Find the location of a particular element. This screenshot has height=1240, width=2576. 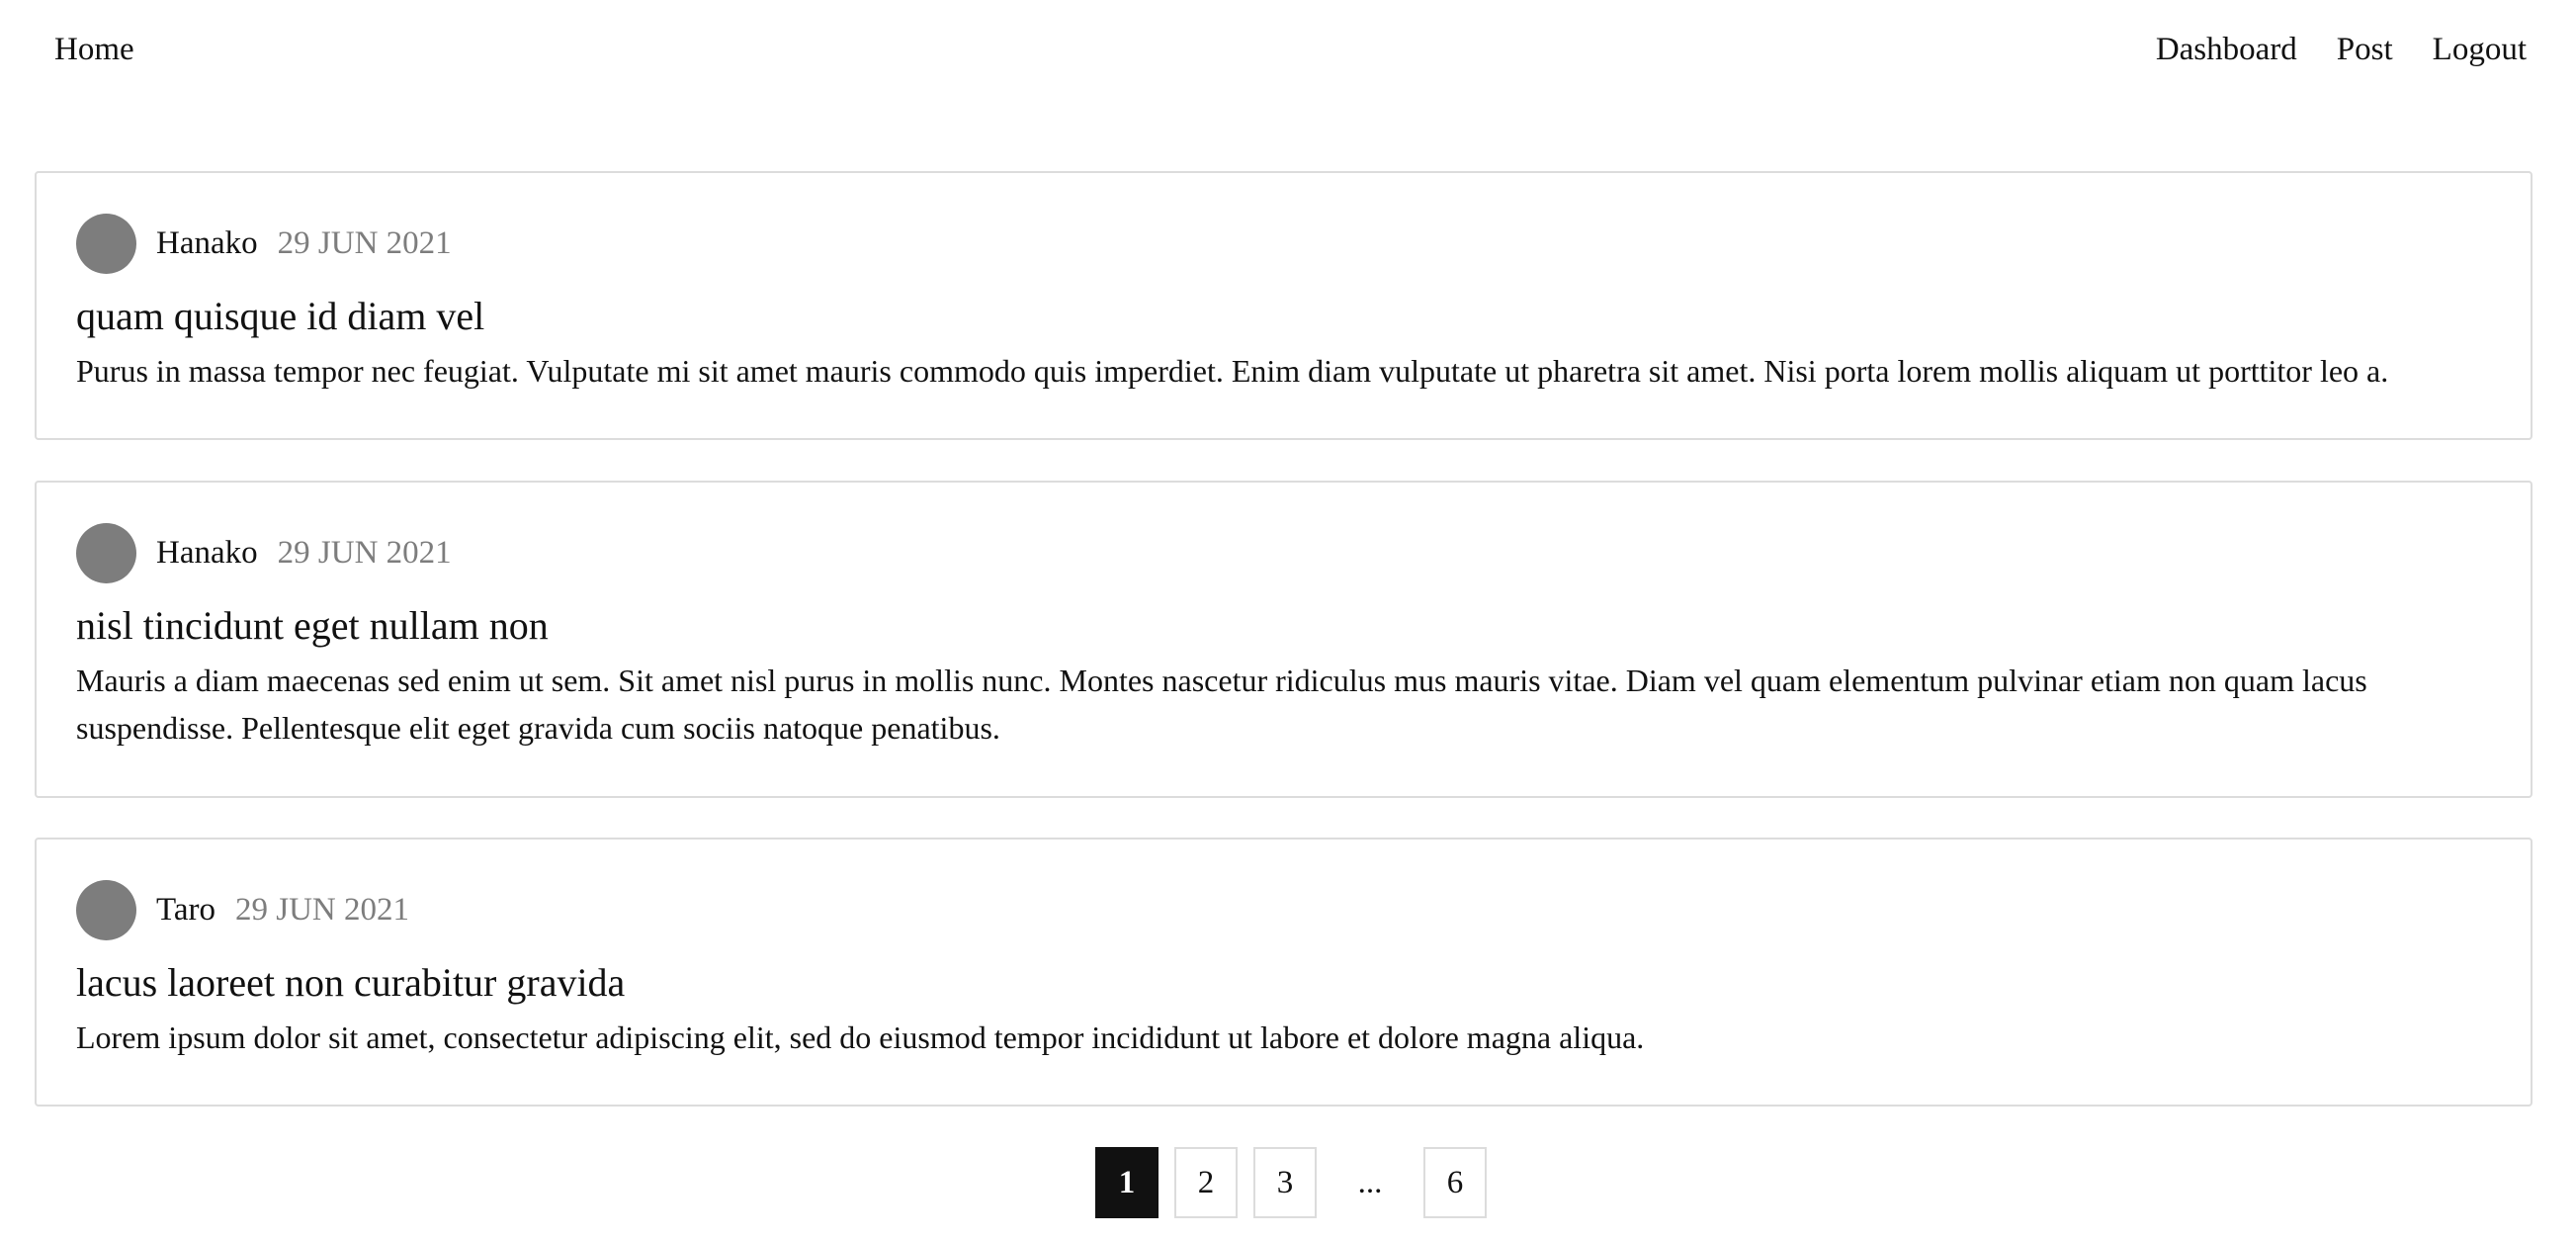

page-button-last: 6 is located at coordinates (1455, 1182).